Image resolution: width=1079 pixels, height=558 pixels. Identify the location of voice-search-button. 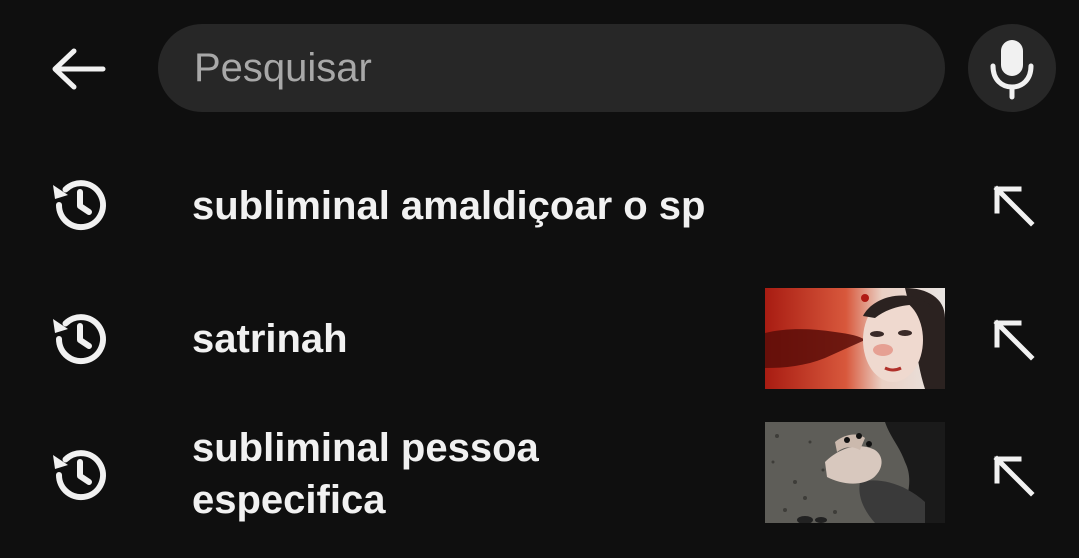
(1012, 68).